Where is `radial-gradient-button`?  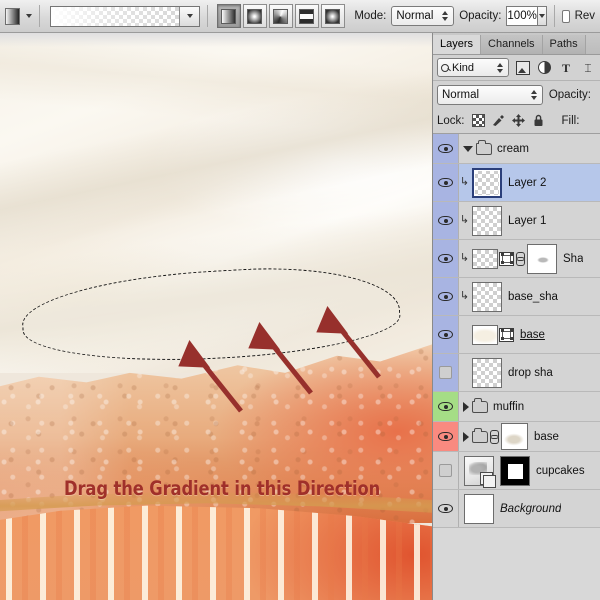
radial-gradient-button is located at coordinates (254, 16).